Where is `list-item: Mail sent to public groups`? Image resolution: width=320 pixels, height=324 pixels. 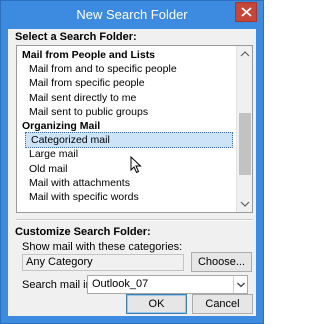
list-item: Mail sent to public groups is located at coordinates (126, 112).